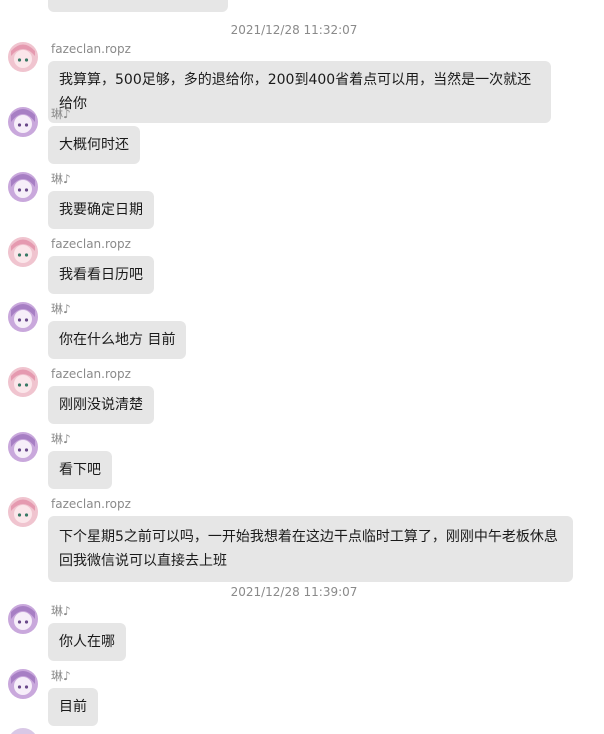 This screenshot has height=734, width=604. I want to click on message-bubble: 你在什么地方 目前, so click(117, 340).